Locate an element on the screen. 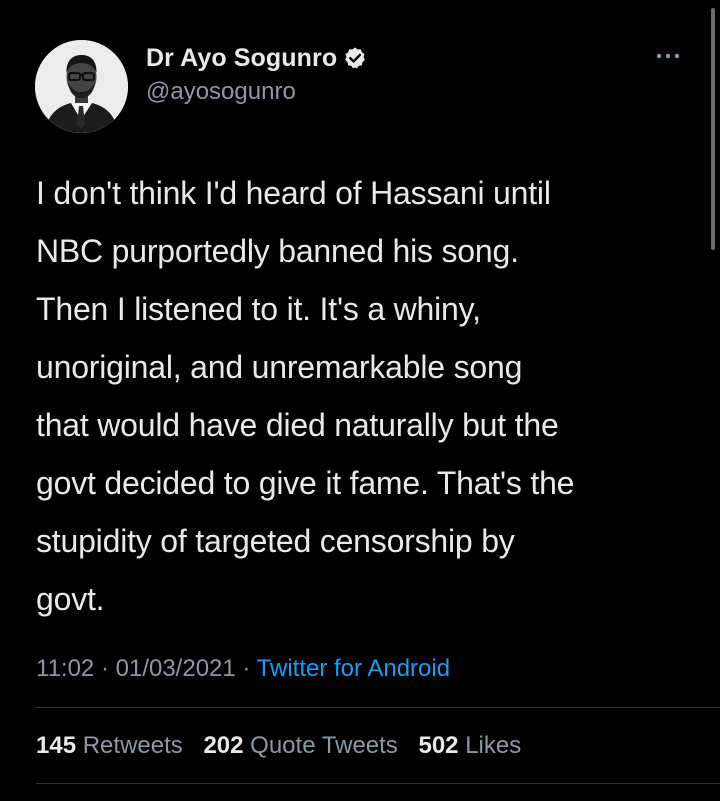  verified-badge-icon is located at coordinates (355, 58).